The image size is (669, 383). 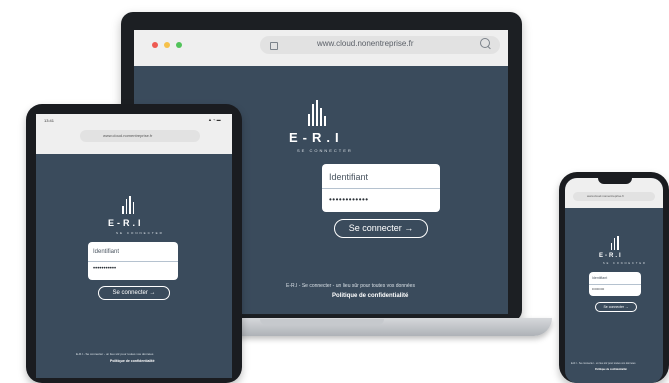 I want to click on browser-toolbar: www.cloud.nonentreprise.fr, so click(x=321, y=48).